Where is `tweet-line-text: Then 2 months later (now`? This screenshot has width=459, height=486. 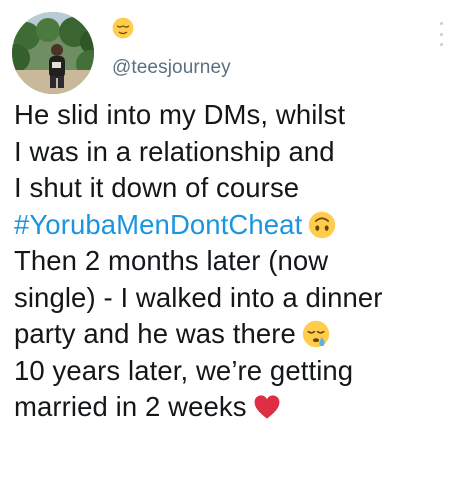 tweet-line-text: Then 2 months later (now is located at coordinates (171, 260).